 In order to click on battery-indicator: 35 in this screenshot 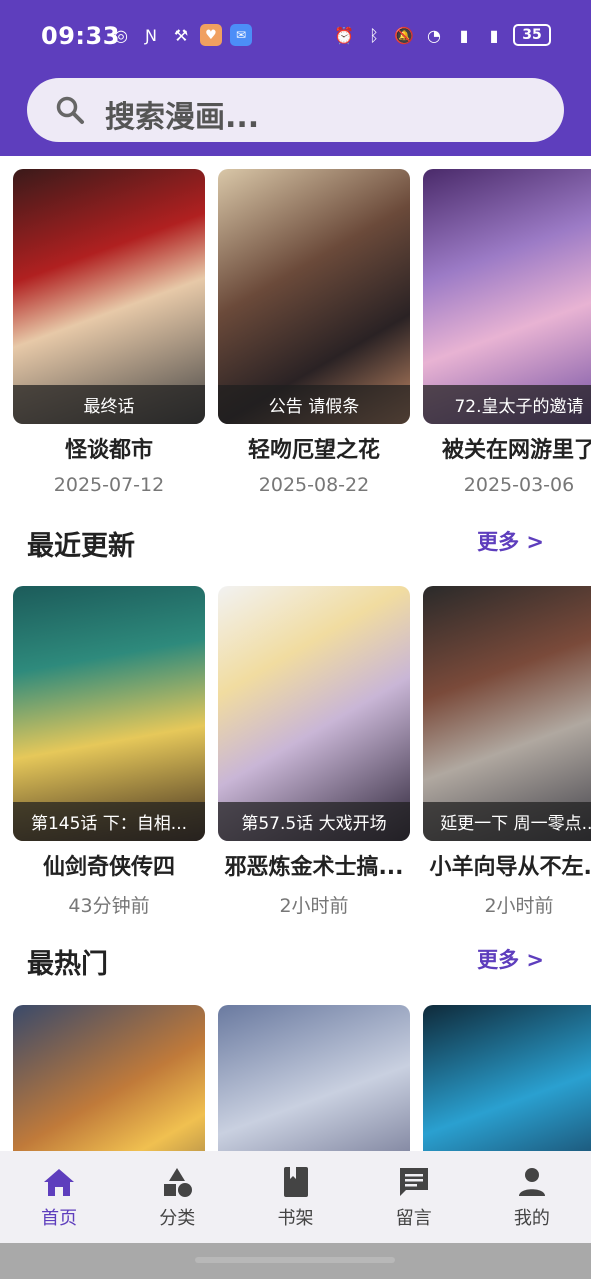, I will do `click(532, 35)`.